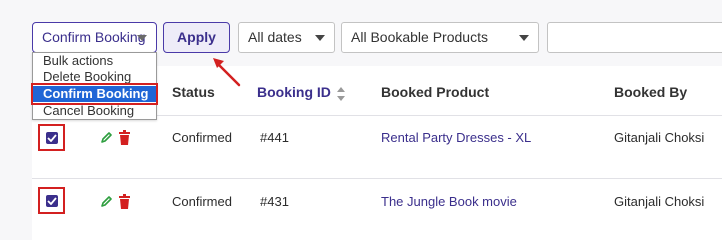 This screenshot has height=240, width=722. What do you see at coordinates (449, 201) in the screenshot?
I see `product-link: The Jungle Book movie` at bounding box center [449, 201].